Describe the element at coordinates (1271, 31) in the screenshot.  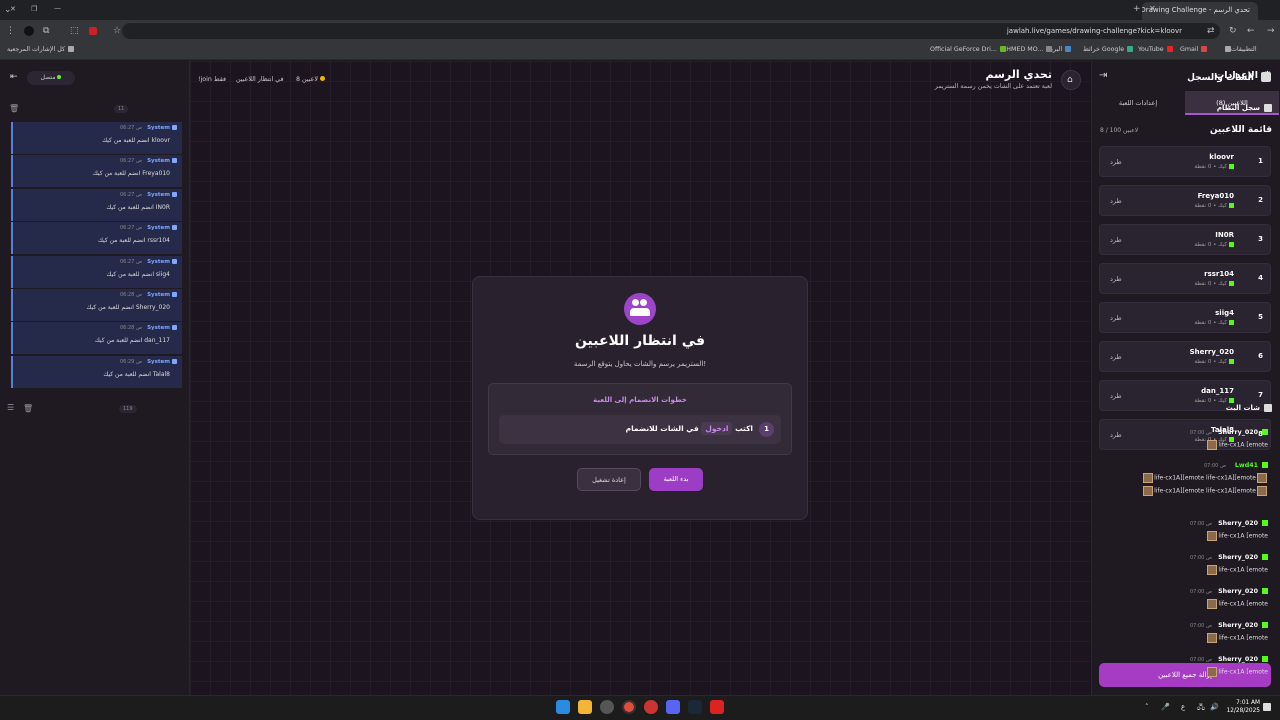
I see `back-icon: →` at that location.